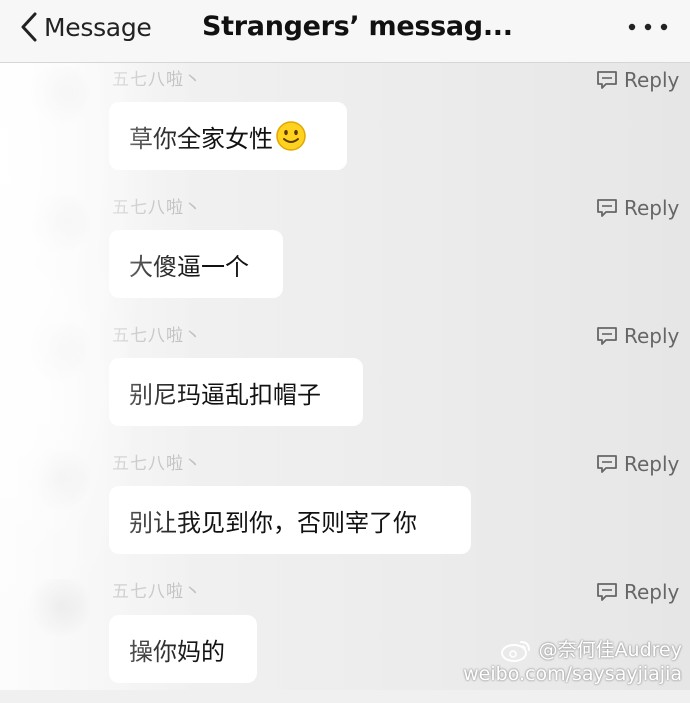 The image size is (690, 703). I want to click on message-bubble: 别让我见到你，否则宰了你, so click(290, 520).